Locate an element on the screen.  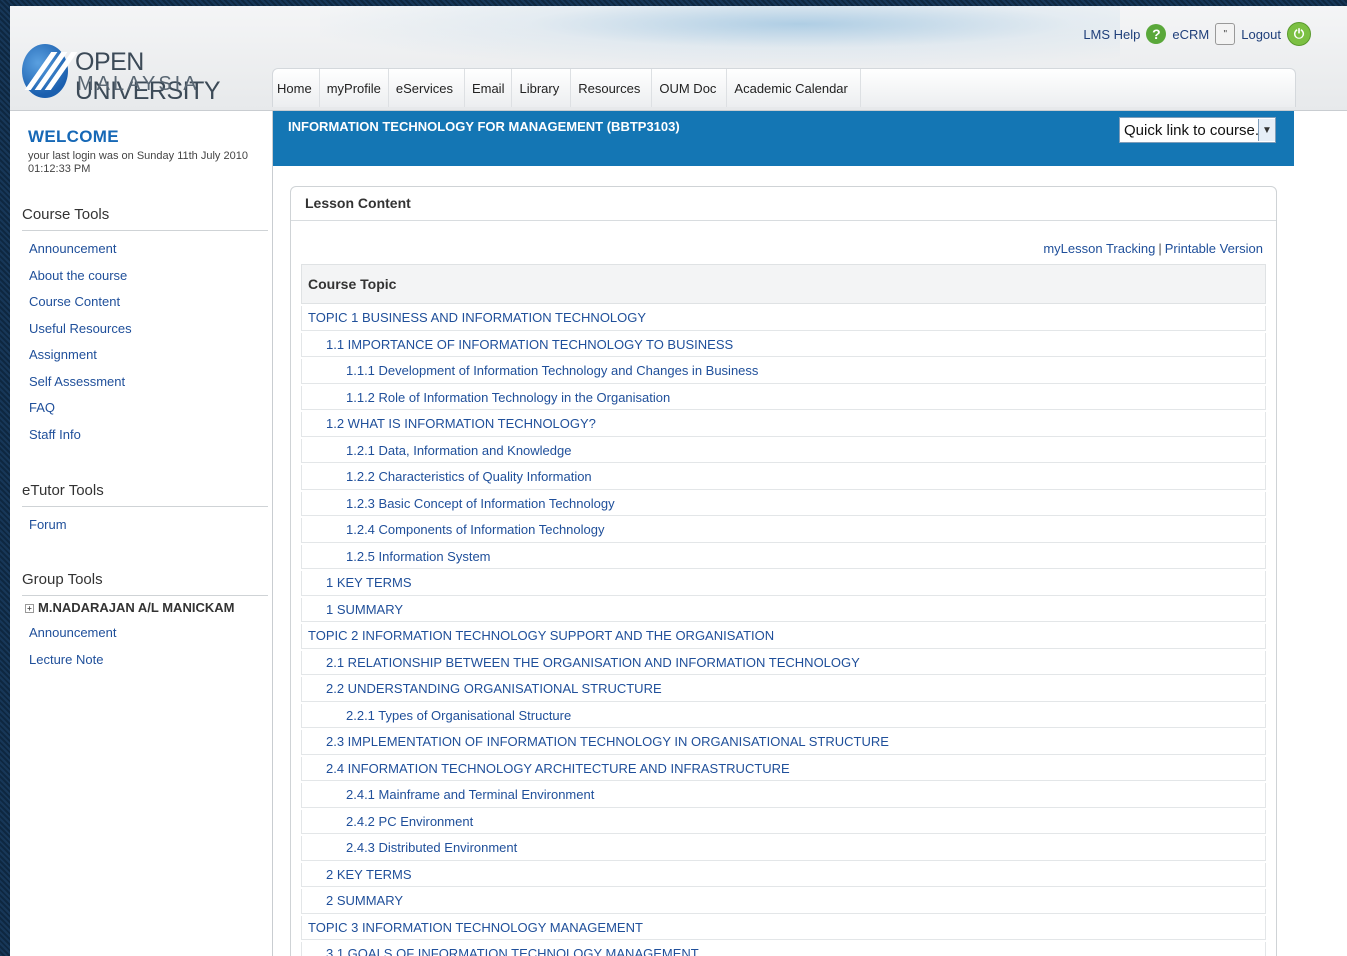
lms-help-link: LMS Help is located at coordinates (1111, 34).